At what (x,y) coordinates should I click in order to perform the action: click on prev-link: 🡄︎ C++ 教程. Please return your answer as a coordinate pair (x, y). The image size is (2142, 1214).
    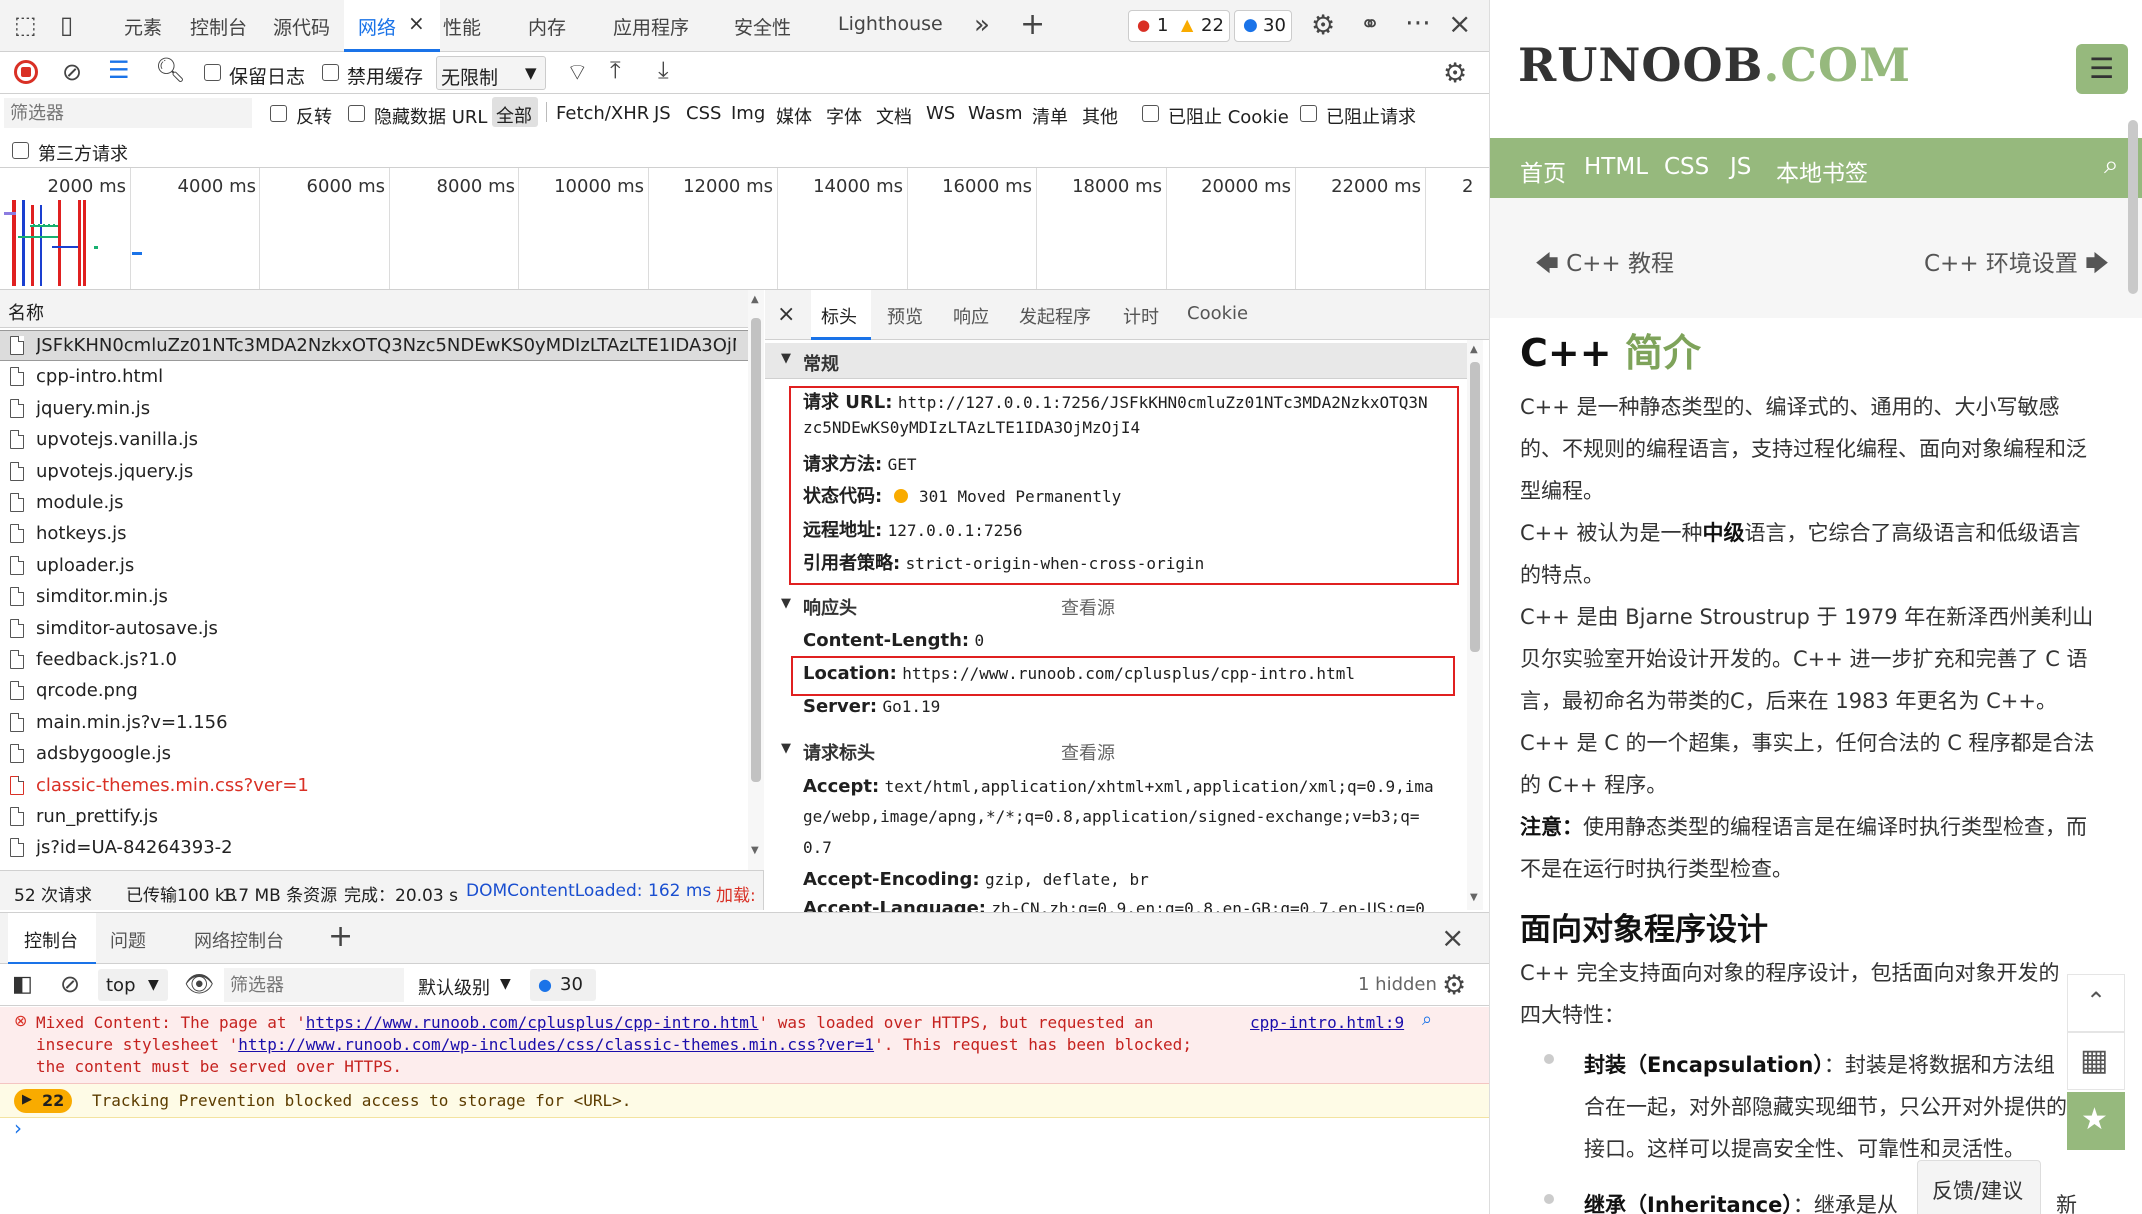
    Looking at the image, I should click on (1604, 265).